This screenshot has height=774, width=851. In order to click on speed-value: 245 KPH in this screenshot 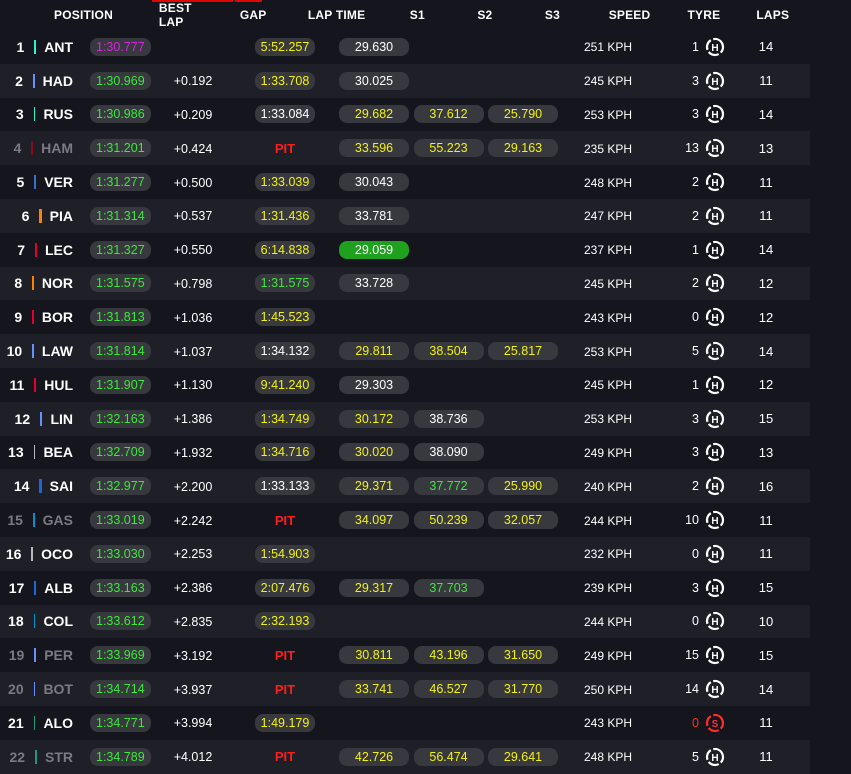, I will do `click(608, 283)`.